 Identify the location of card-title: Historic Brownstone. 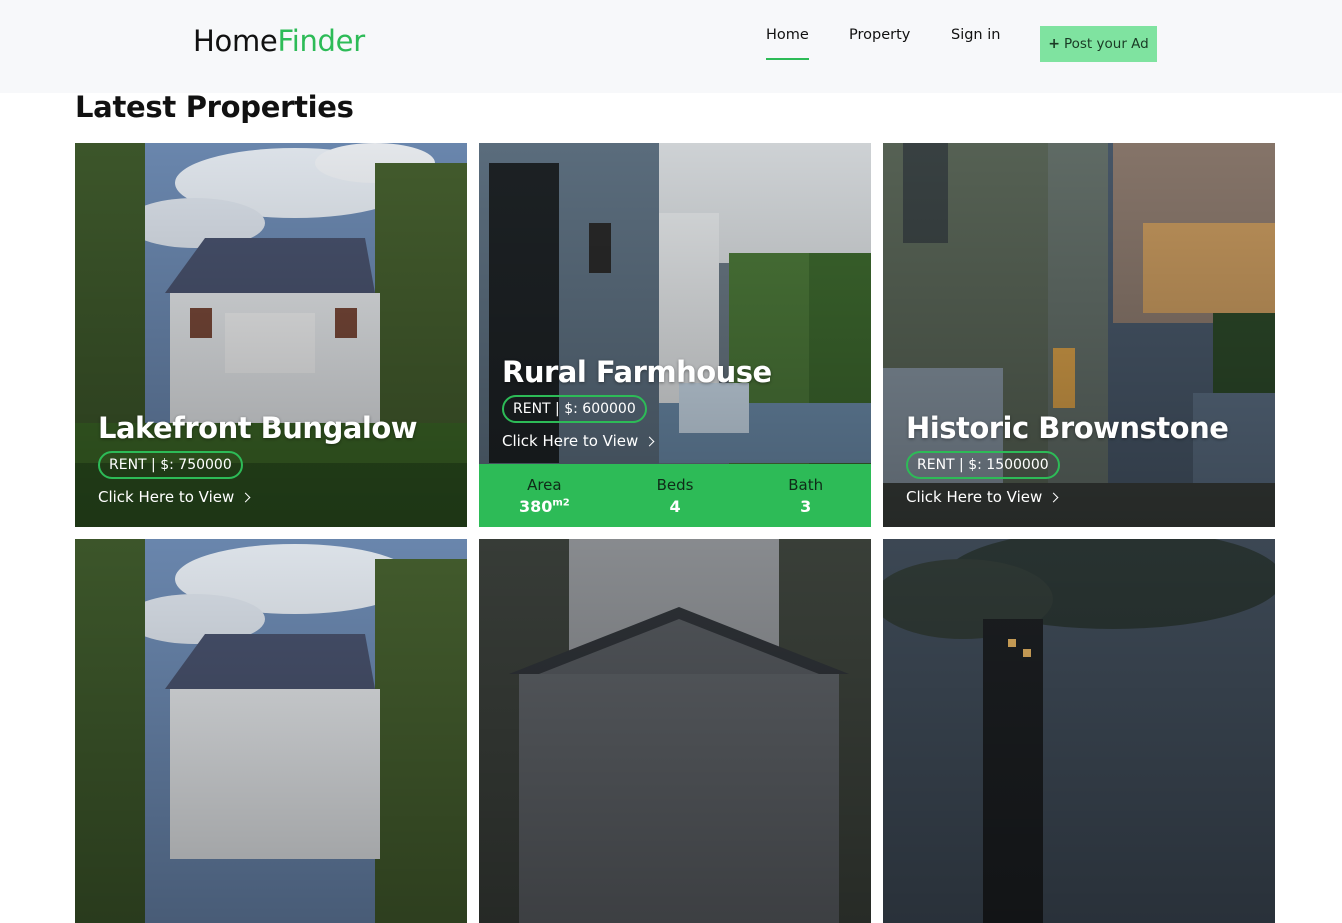
(1067, 428).